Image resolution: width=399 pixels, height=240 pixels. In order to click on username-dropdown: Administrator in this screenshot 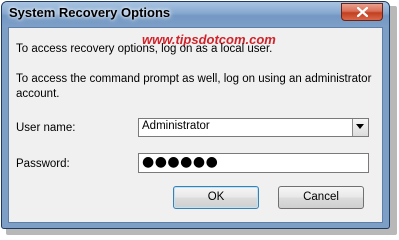, I will do `click(253, 127)`.